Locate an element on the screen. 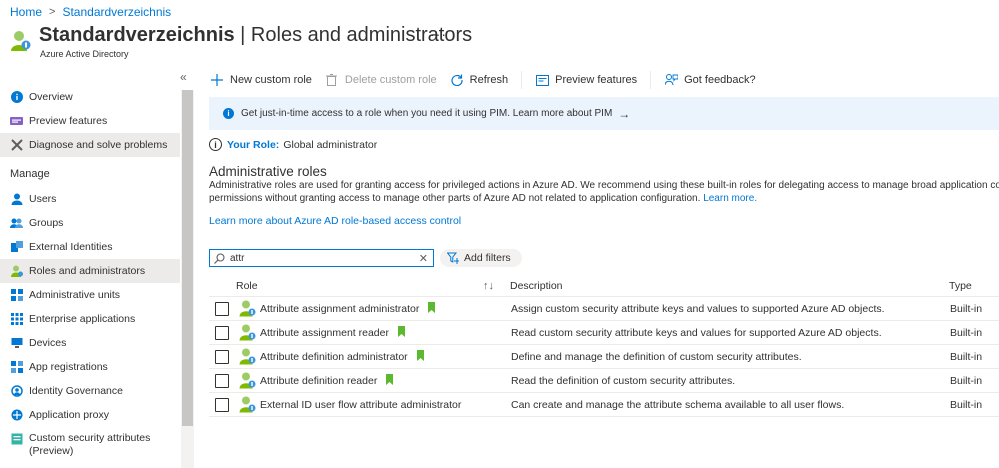  collapse-sidebar-button: « is located at coordinates (183, 77).